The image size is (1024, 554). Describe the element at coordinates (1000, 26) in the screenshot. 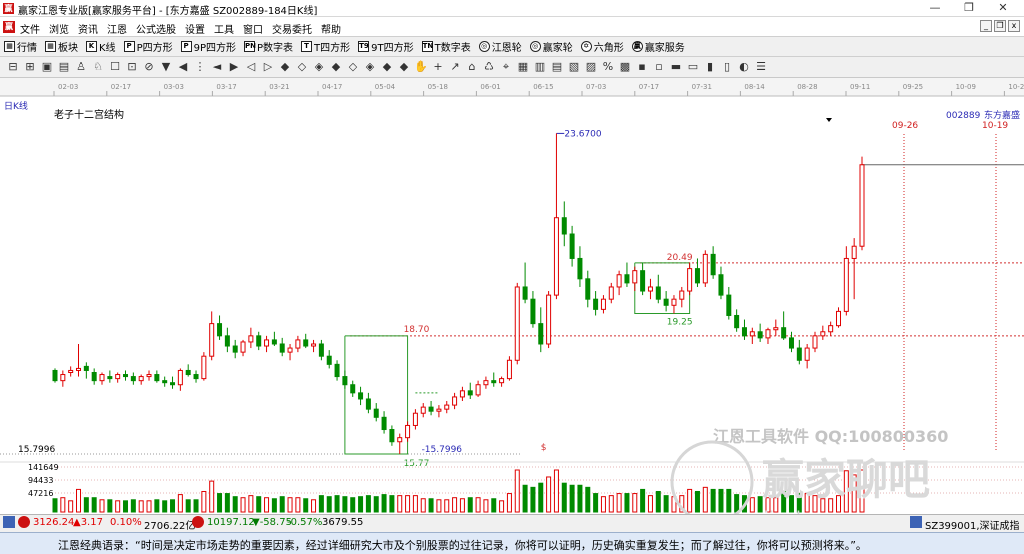

I see `mdi-restore-button: ❐` at that location.